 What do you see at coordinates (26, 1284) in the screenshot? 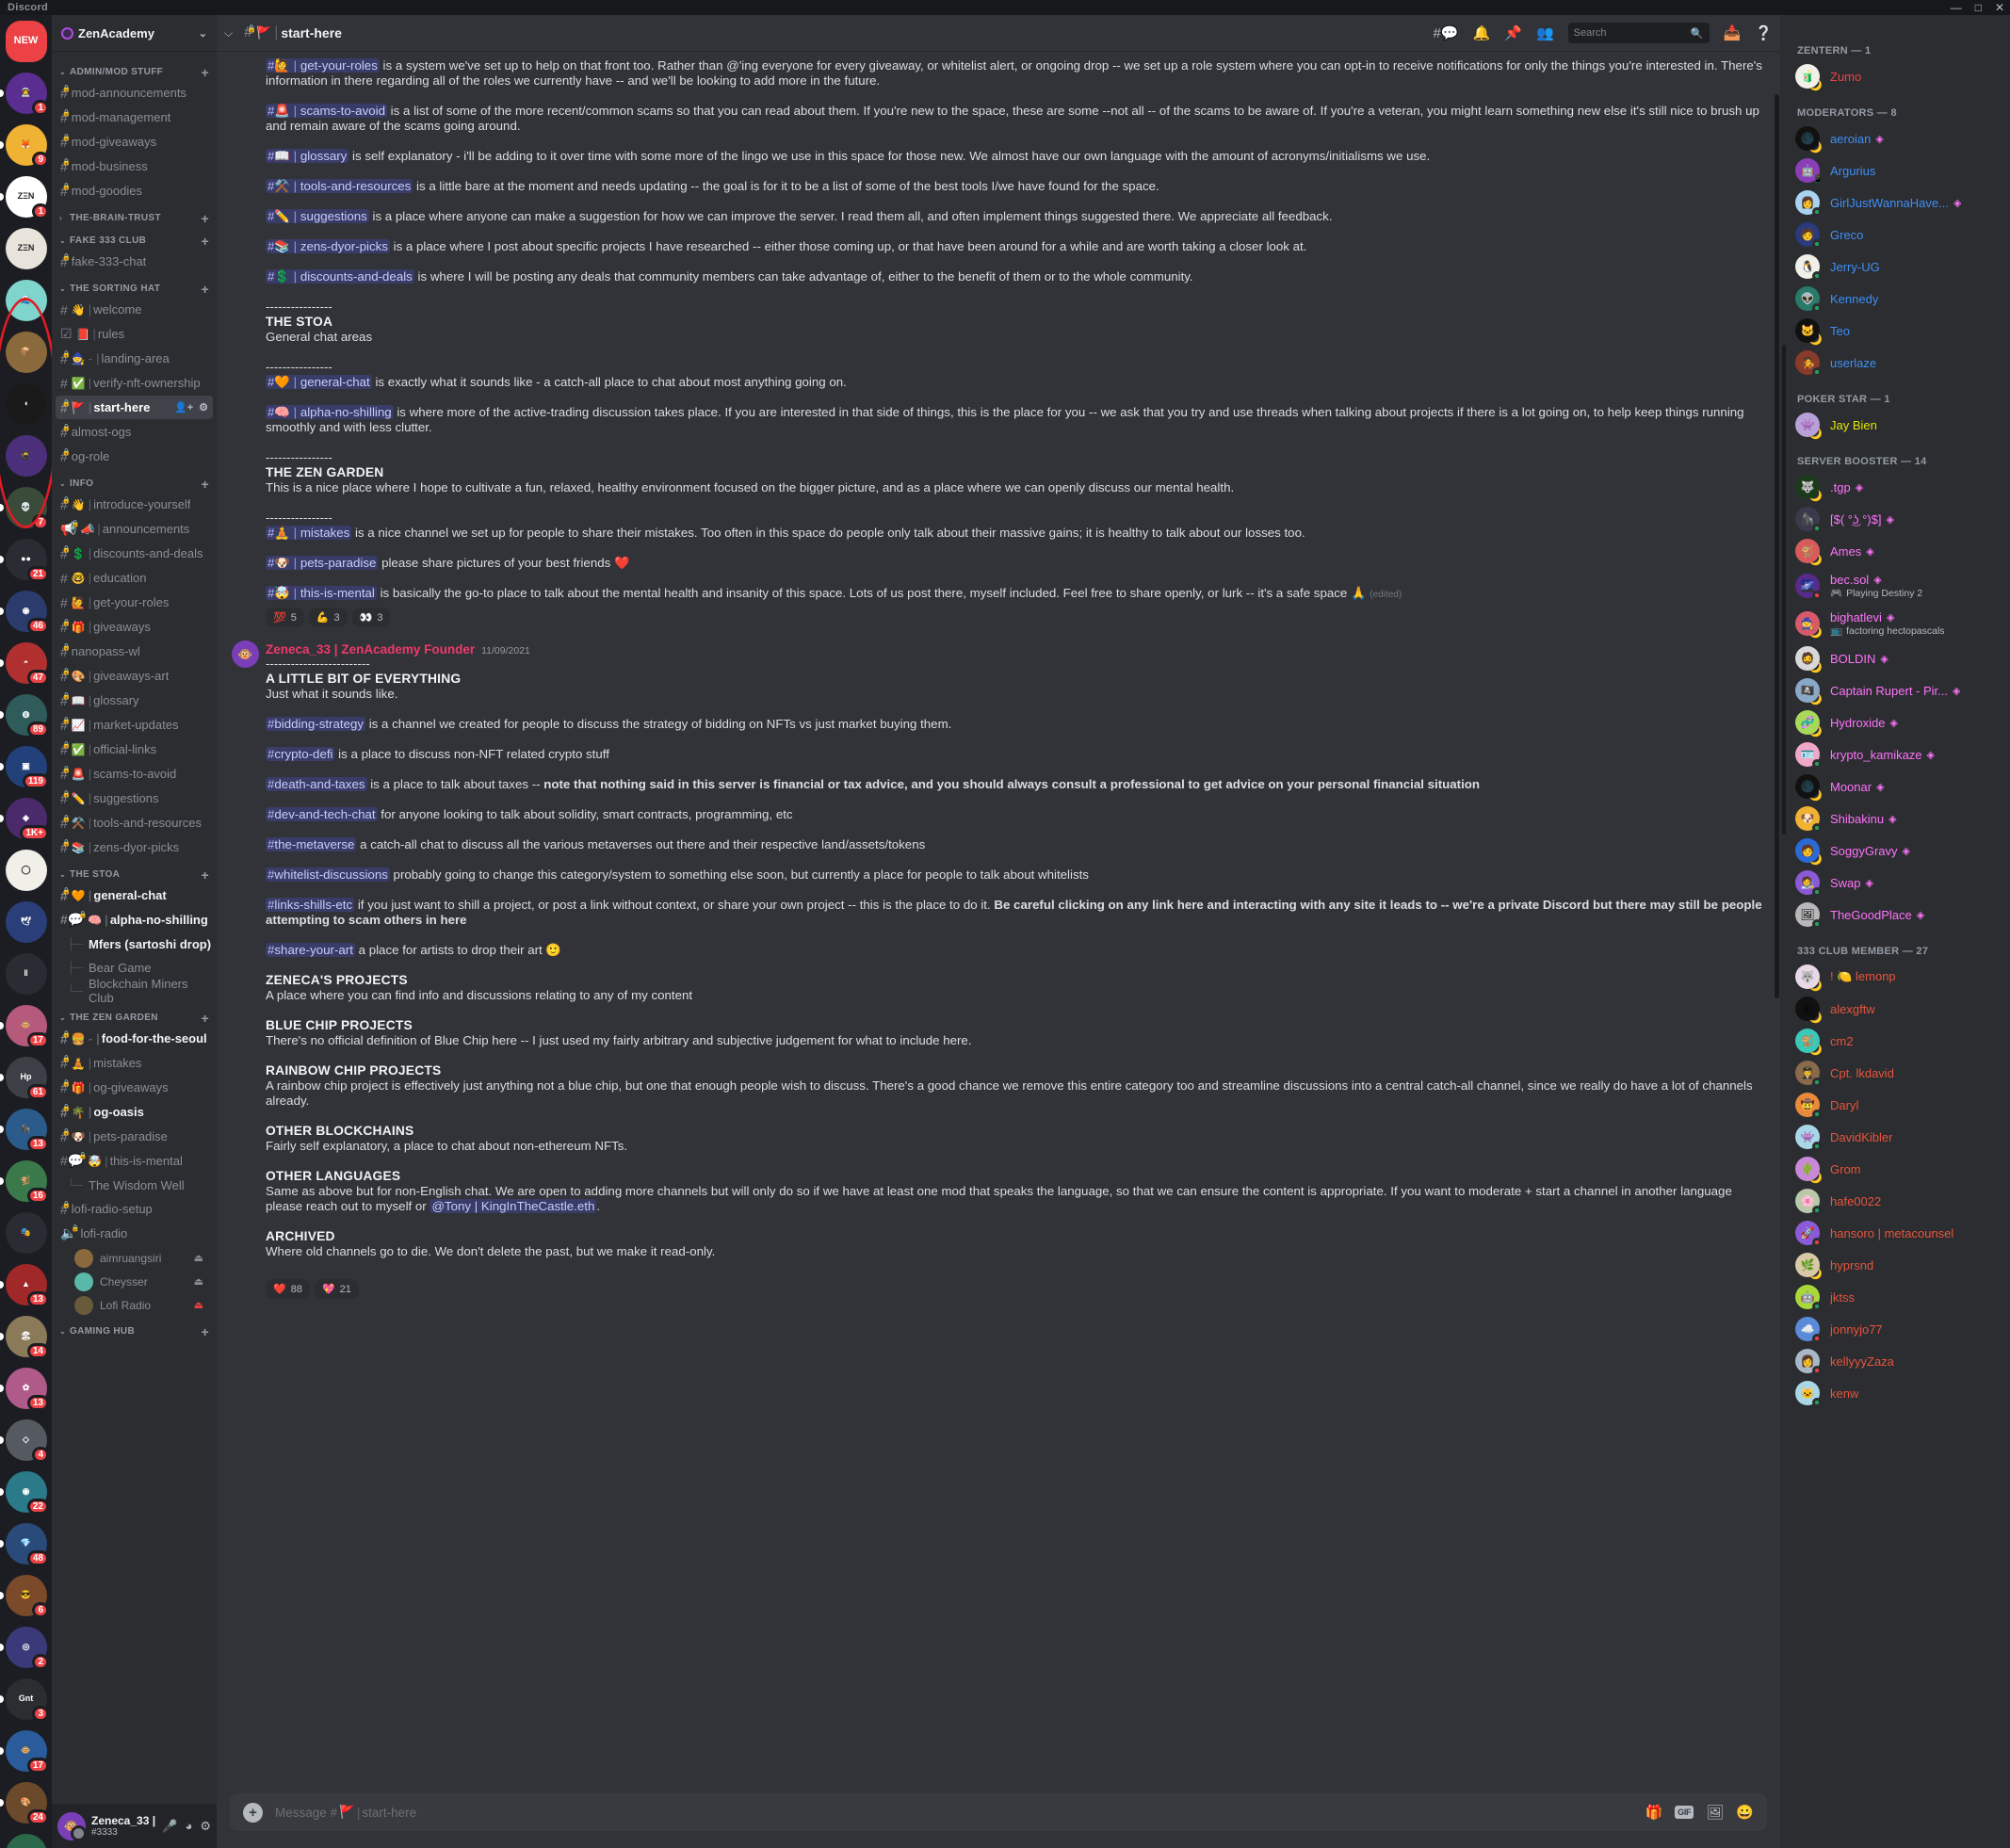
I see `server-icon-red-server-2: ▲ 13` at bounding box center [26, 1284].